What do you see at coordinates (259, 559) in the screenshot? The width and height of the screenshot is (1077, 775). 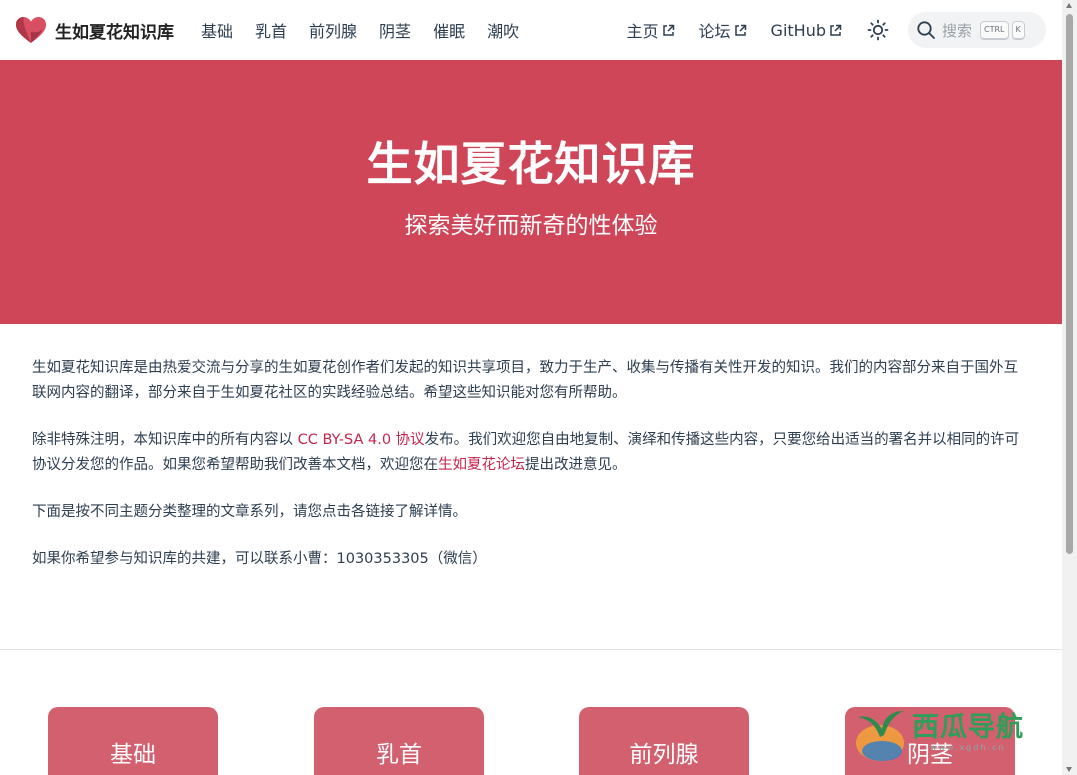 I see `contact-paragraph: 如果你希望参与知识库的共建，可以联系小曹：1030353305（微信）` at bounding box center [259, 559].